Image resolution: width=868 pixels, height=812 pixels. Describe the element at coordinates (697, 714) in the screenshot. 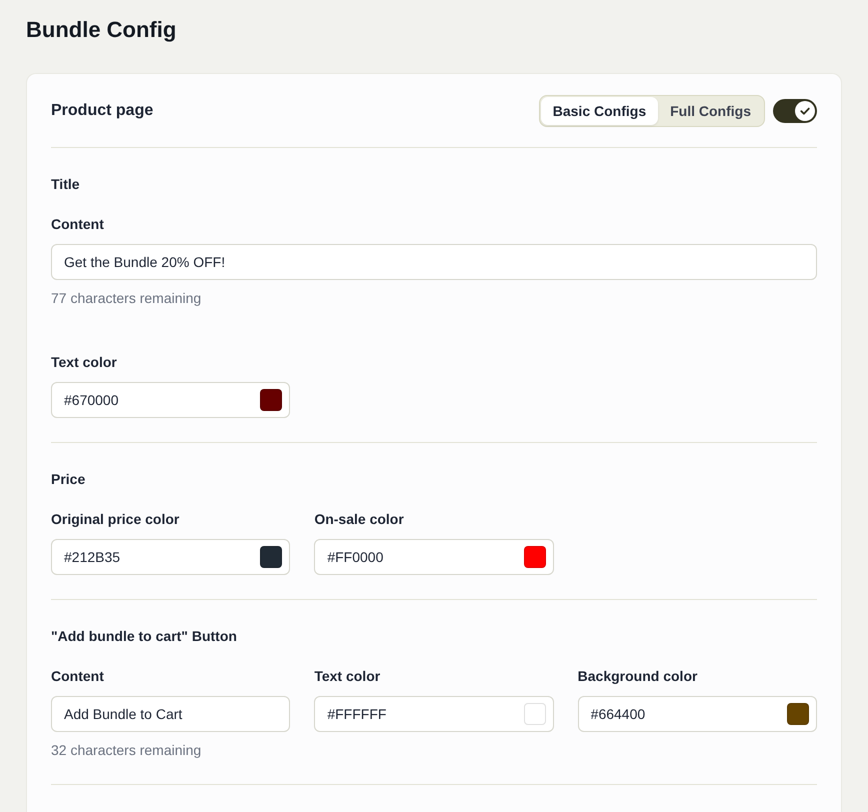

I see `color-input: #664400` at that location.